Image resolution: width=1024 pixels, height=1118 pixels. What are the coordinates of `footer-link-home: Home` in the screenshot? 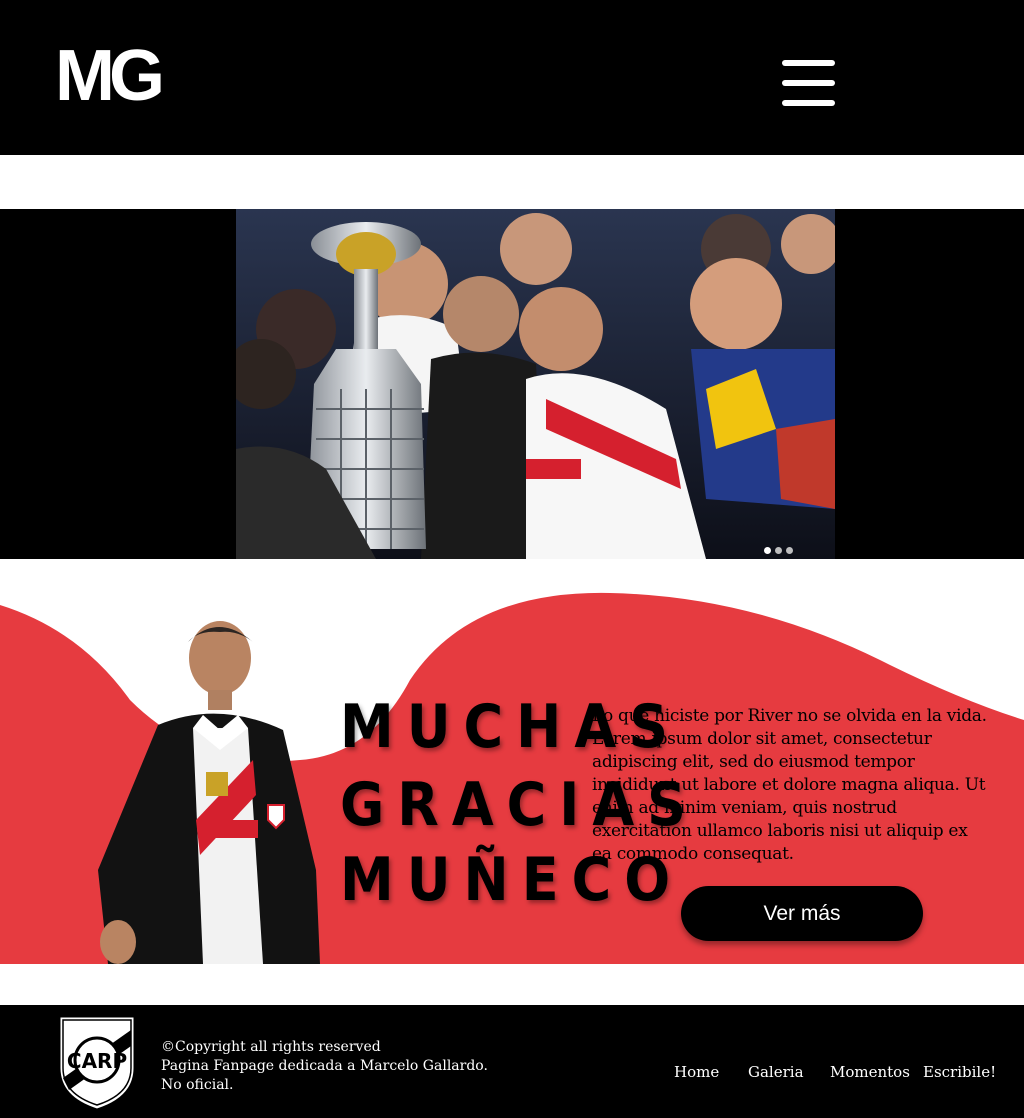 It's located at (696, 1072).